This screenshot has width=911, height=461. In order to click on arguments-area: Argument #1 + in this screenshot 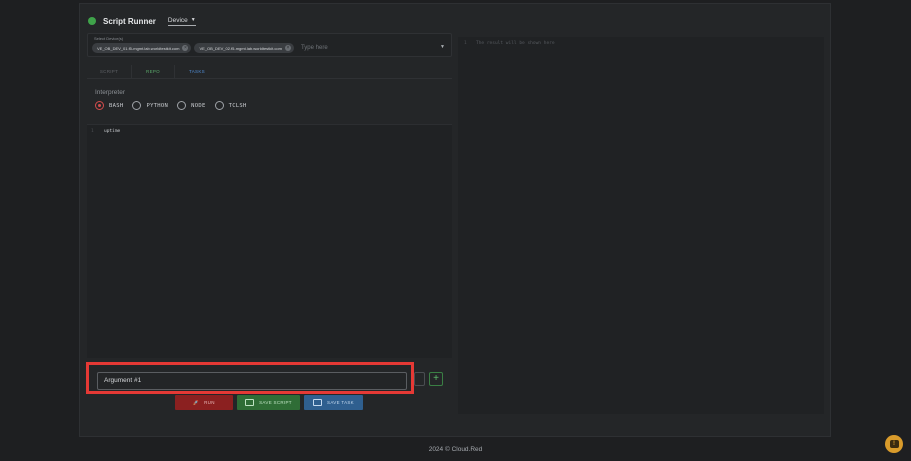, I will do `click(269, 389)`.